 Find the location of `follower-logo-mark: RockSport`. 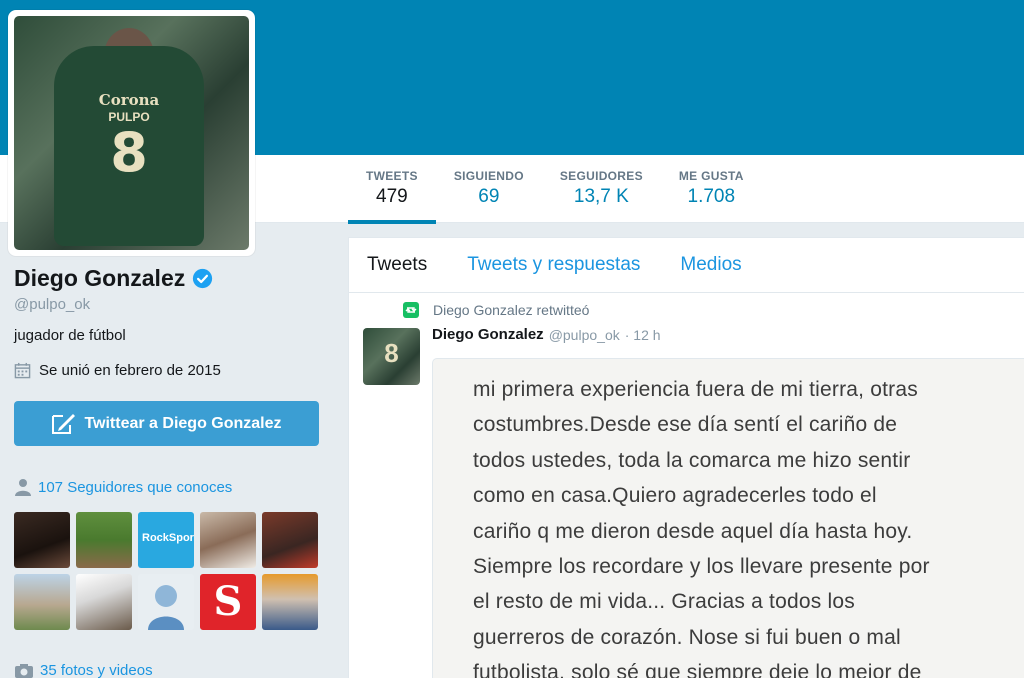

follower-logo-mark: RockSport is located at coordinates (168, 538).